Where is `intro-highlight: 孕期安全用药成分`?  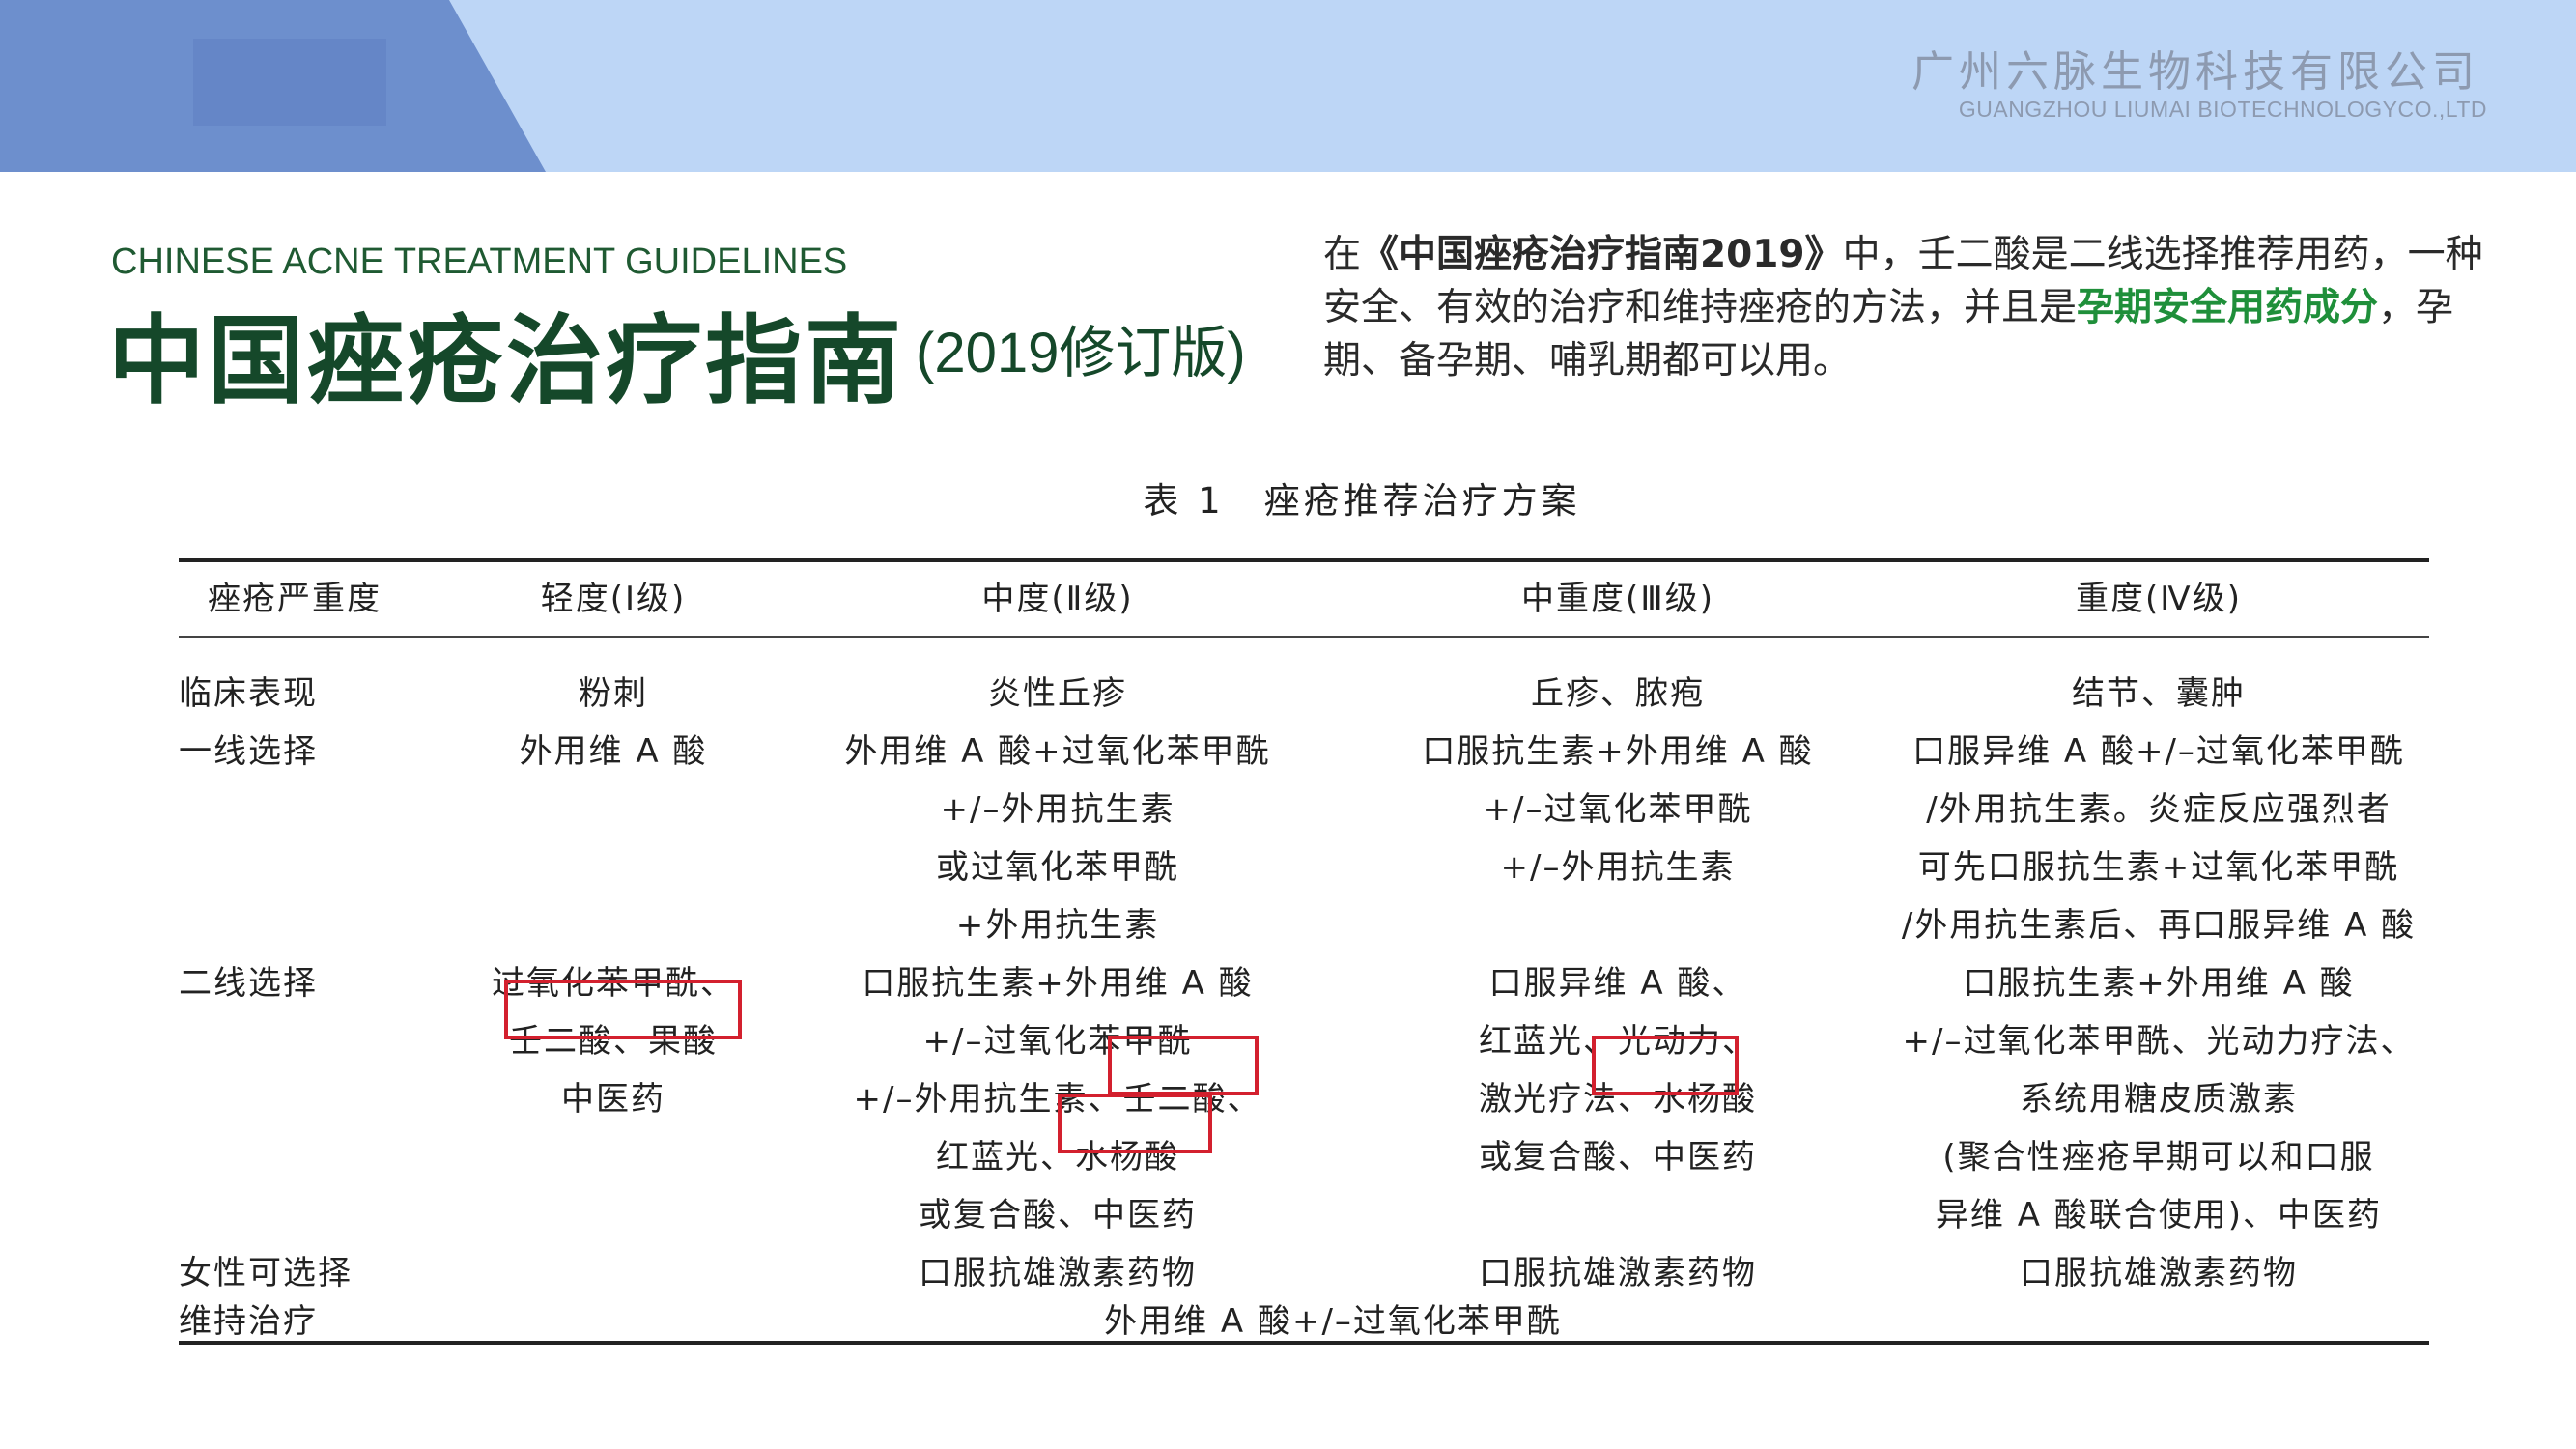 intro-highlight: 孕期安全用药成分 is located at coordinates (2228, 307).